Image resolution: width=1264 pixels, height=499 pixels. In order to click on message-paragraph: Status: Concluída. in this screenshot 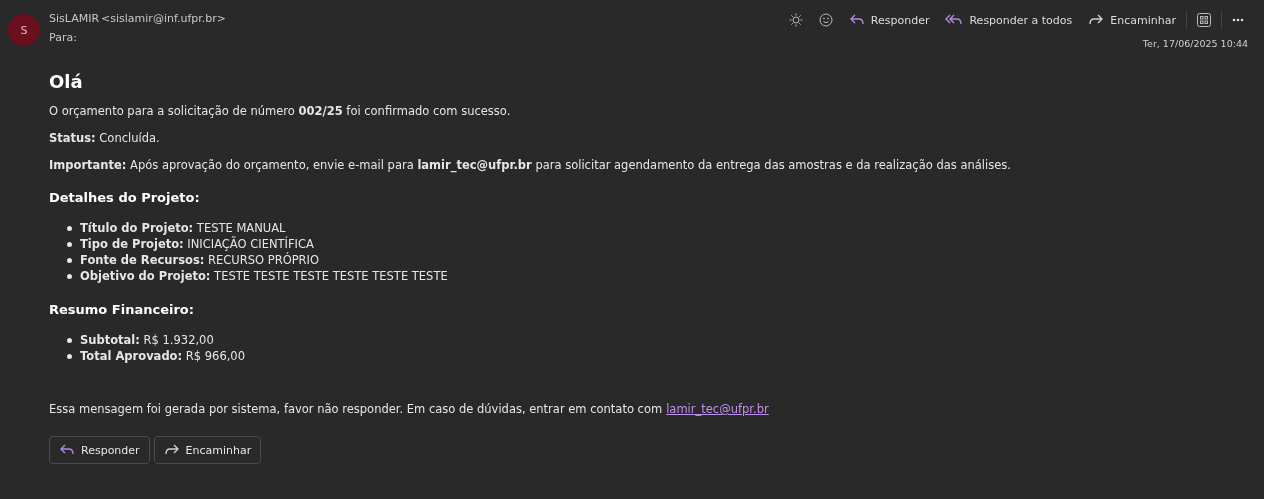, I will do `click(105, 138)`.